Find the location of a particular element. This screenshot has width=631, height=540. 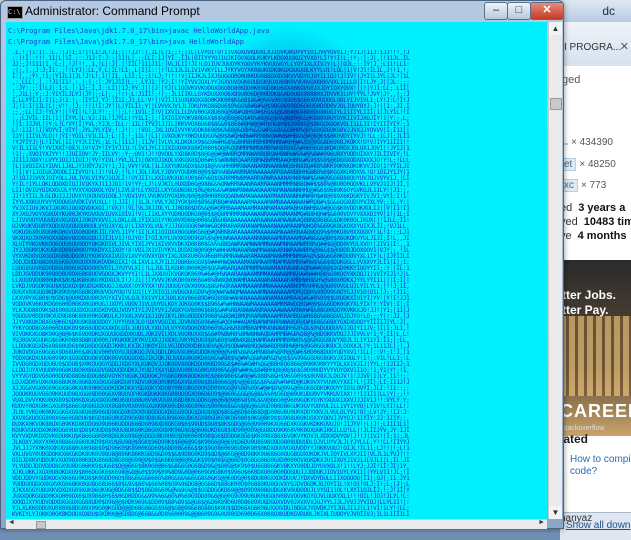

scroll-left-icon: ◄ is located at coordinates (11, 522).